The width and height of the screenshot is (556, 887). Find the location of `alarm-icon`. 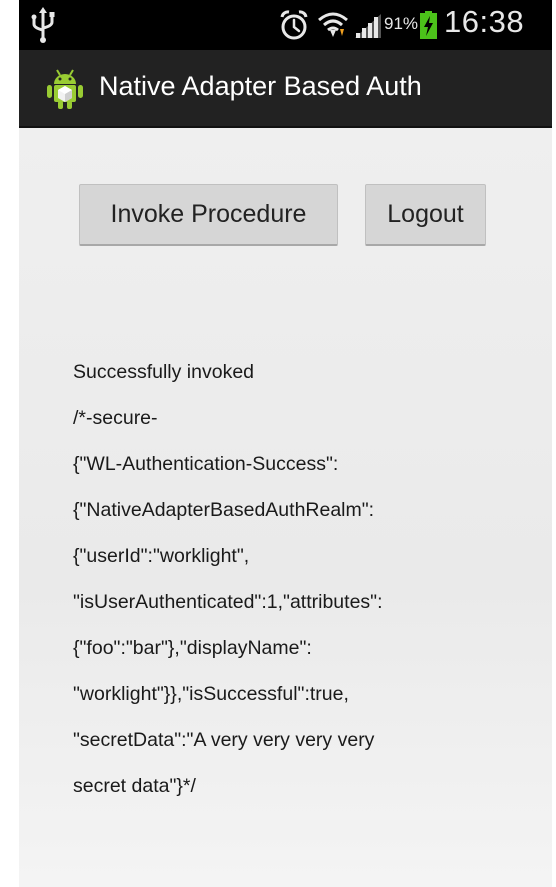

alarm-icon is located at coordinates (294, 25).